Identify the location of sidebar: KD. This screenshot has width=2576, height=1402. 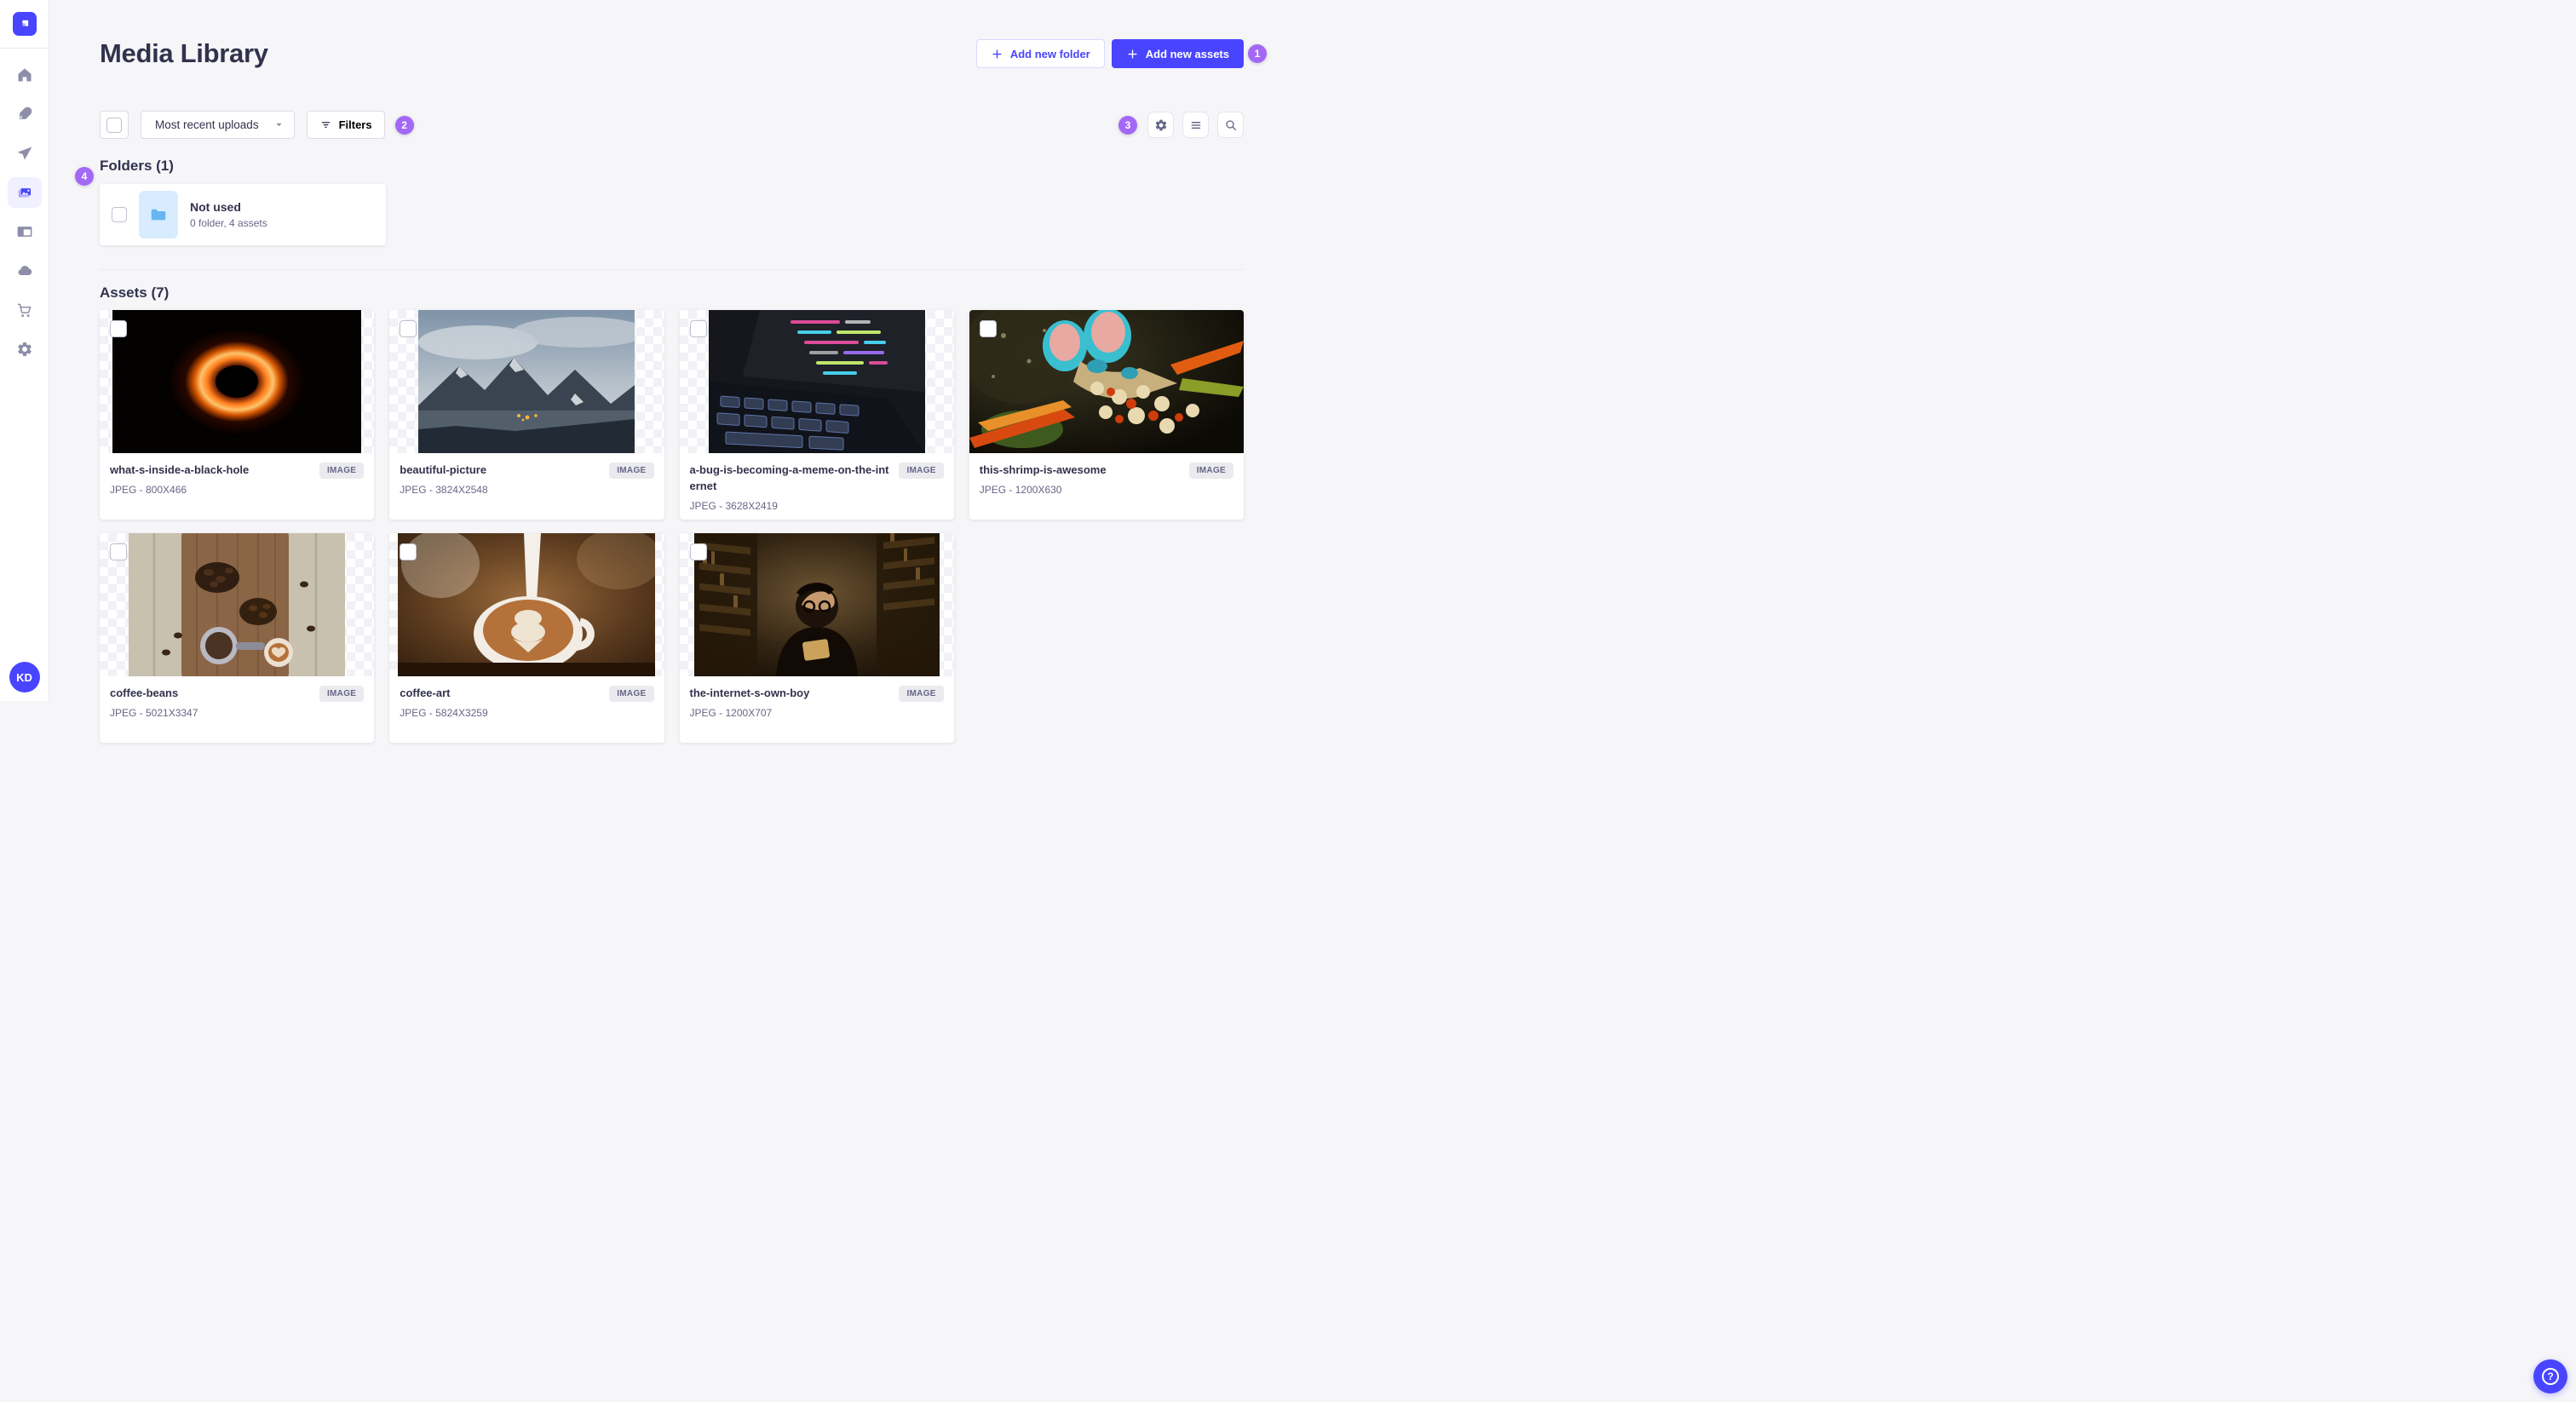
(25, 350).